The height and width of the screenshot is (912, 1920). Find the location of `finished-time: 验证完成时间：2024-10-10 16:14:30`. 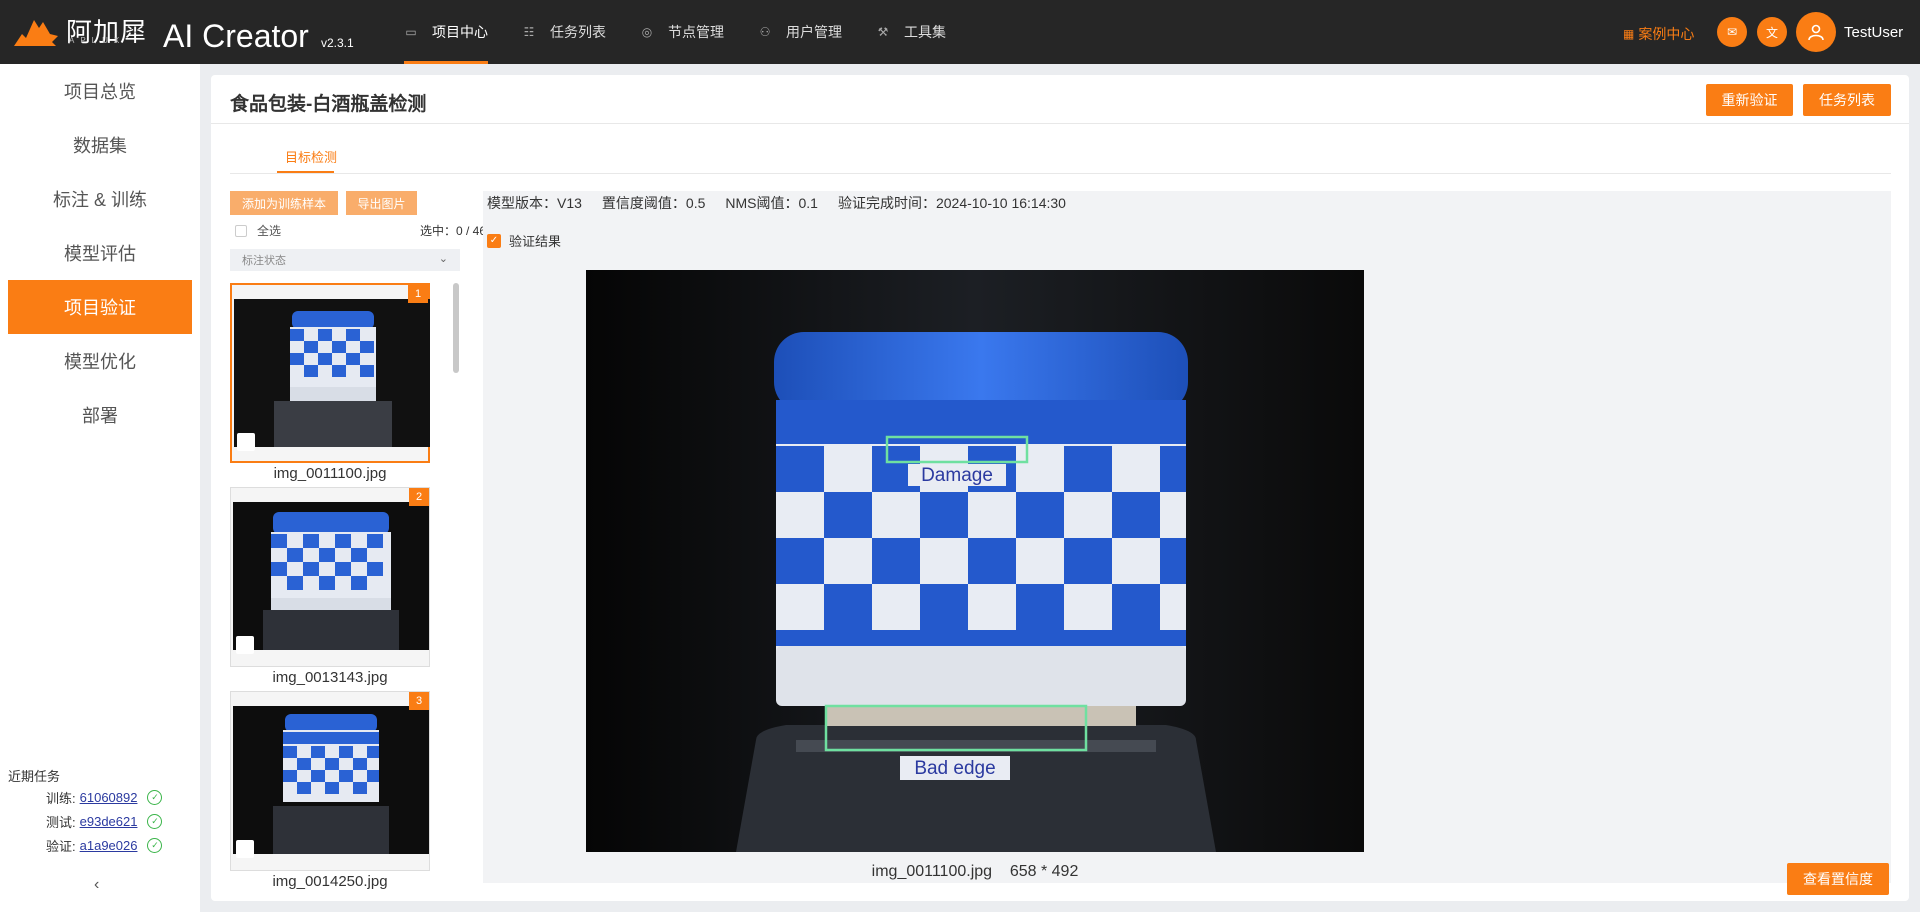

finished-time: 验证完成时间：2024-10-10 16:14:30 is located at coordinates (951, 203).